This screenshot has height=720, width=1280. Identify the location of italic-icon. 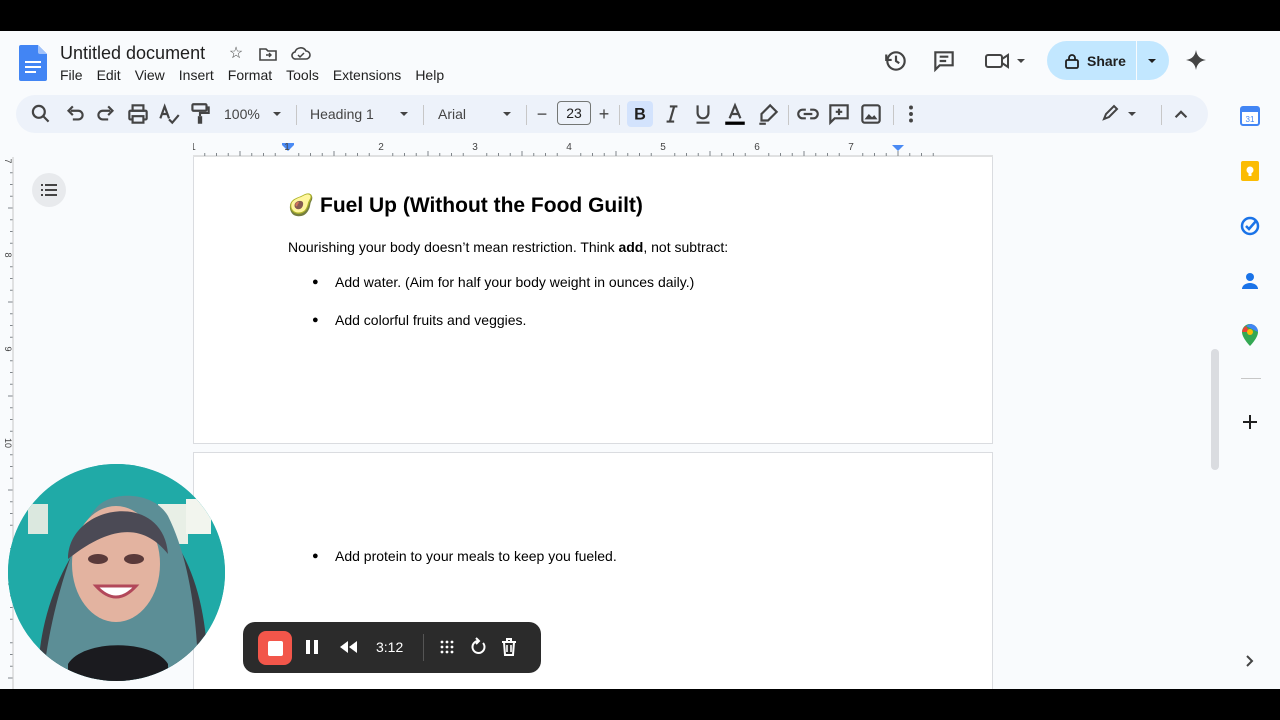
(672, 114).